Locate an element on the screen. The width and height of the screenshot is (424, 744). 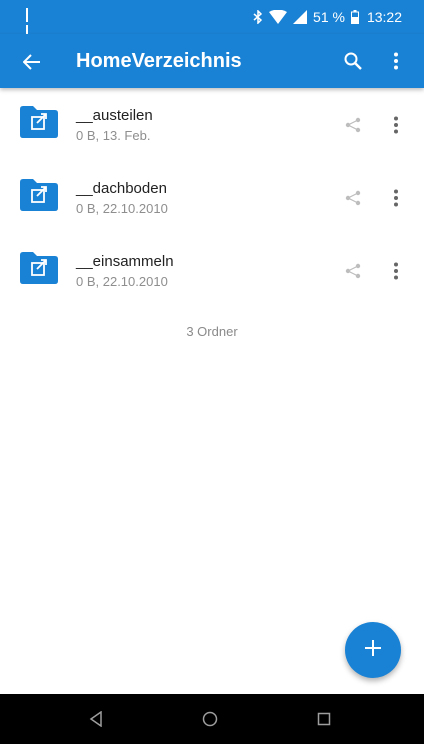
folder-name: __austeilen is located at coordinates (114, 115).